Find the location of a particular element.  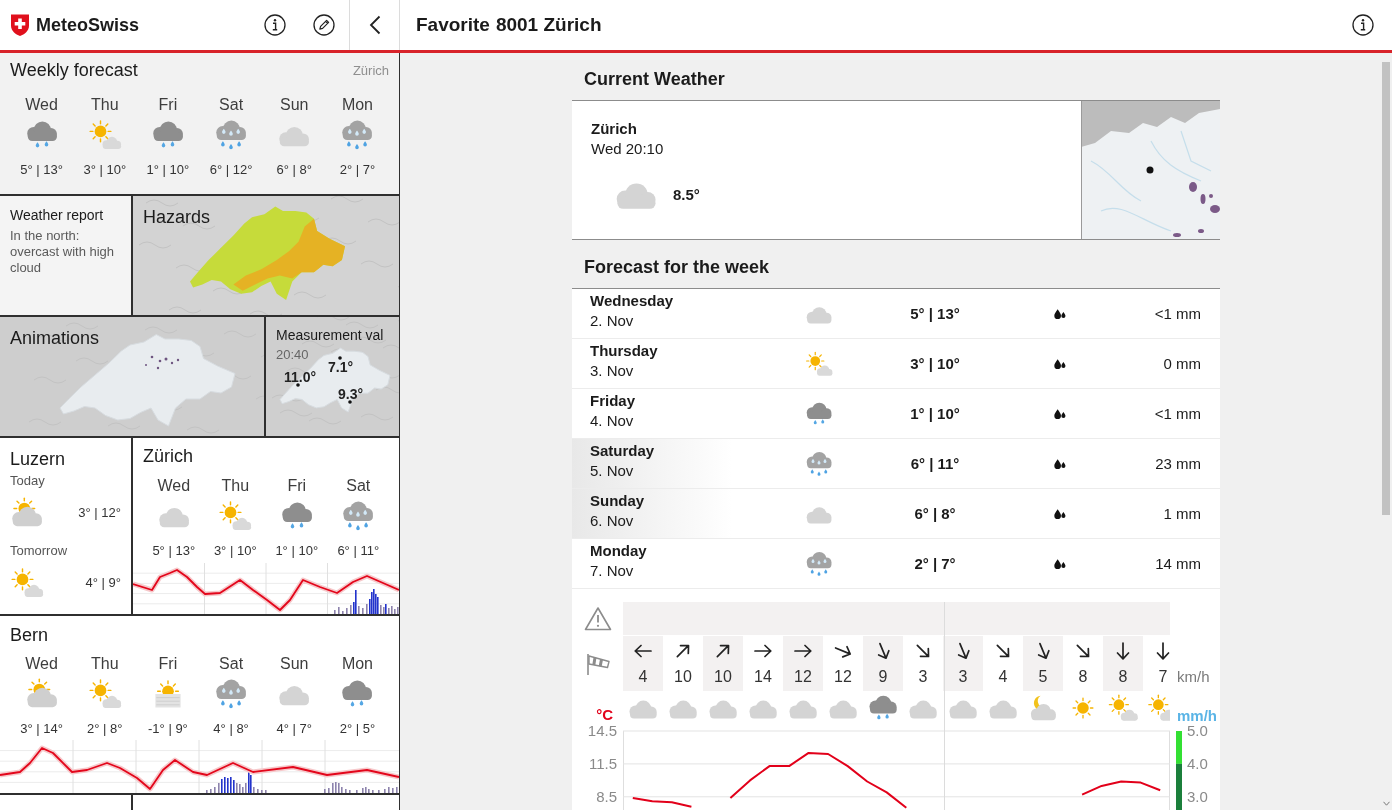

tile-title: Hazards is located at coordinates (177, 217).